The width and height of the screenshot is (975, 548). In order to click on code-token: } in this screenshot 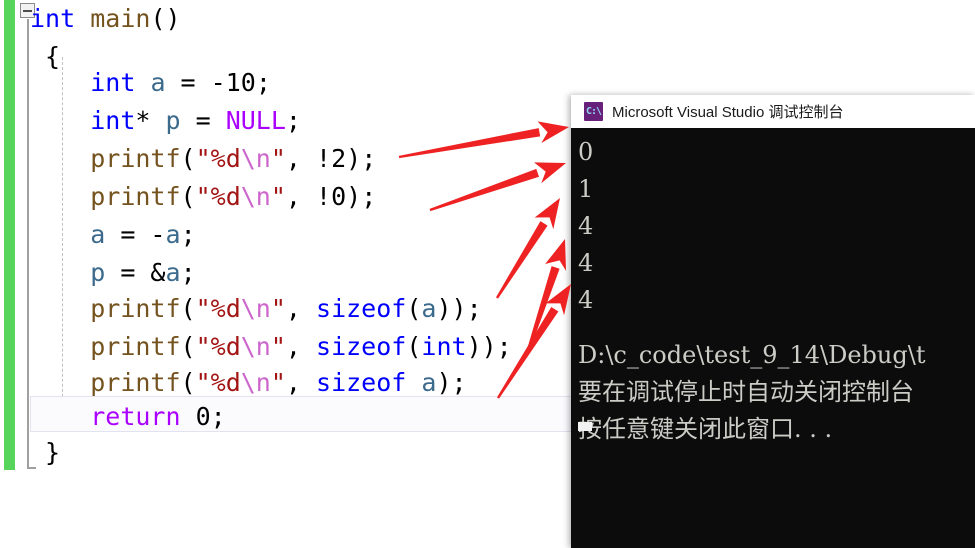, I will do `click(45, 452)`.